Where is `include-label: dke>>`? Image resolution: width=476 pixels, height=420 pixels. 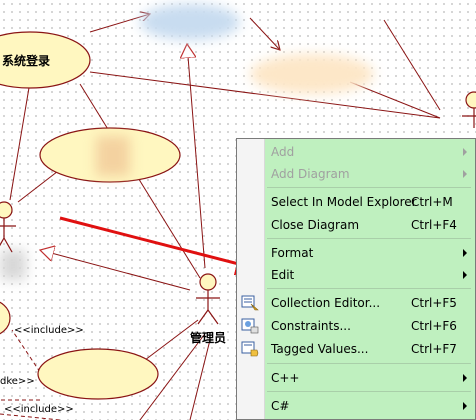
include-label: dke>> is located at coordinates (17, 381).